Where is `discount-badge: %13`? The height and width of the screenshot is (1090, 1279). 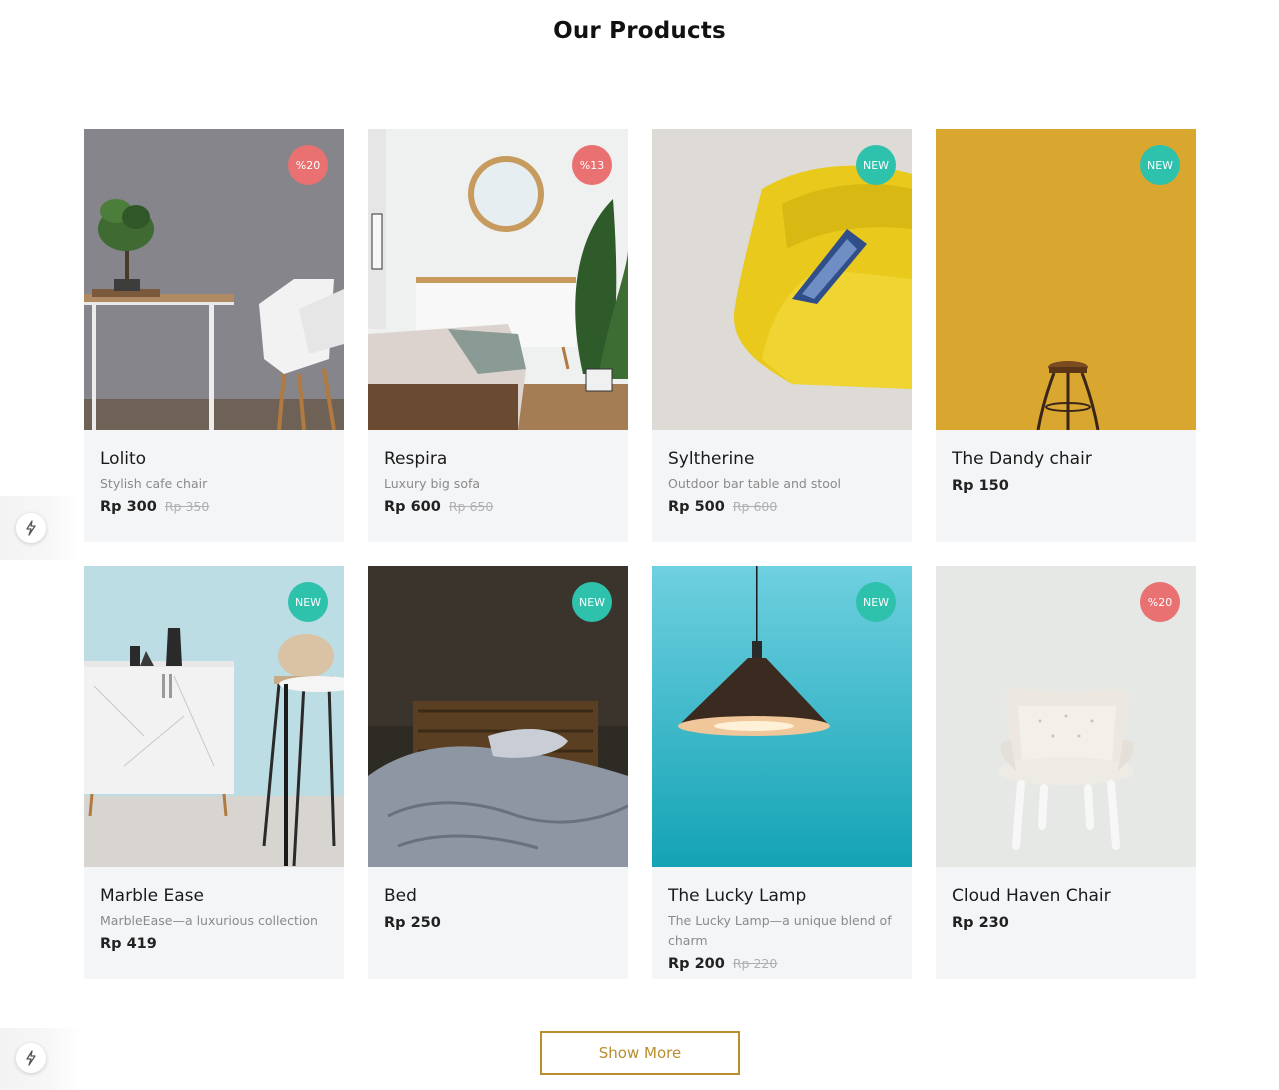
discount-badge: %13 is located at coordinates (592, 165).